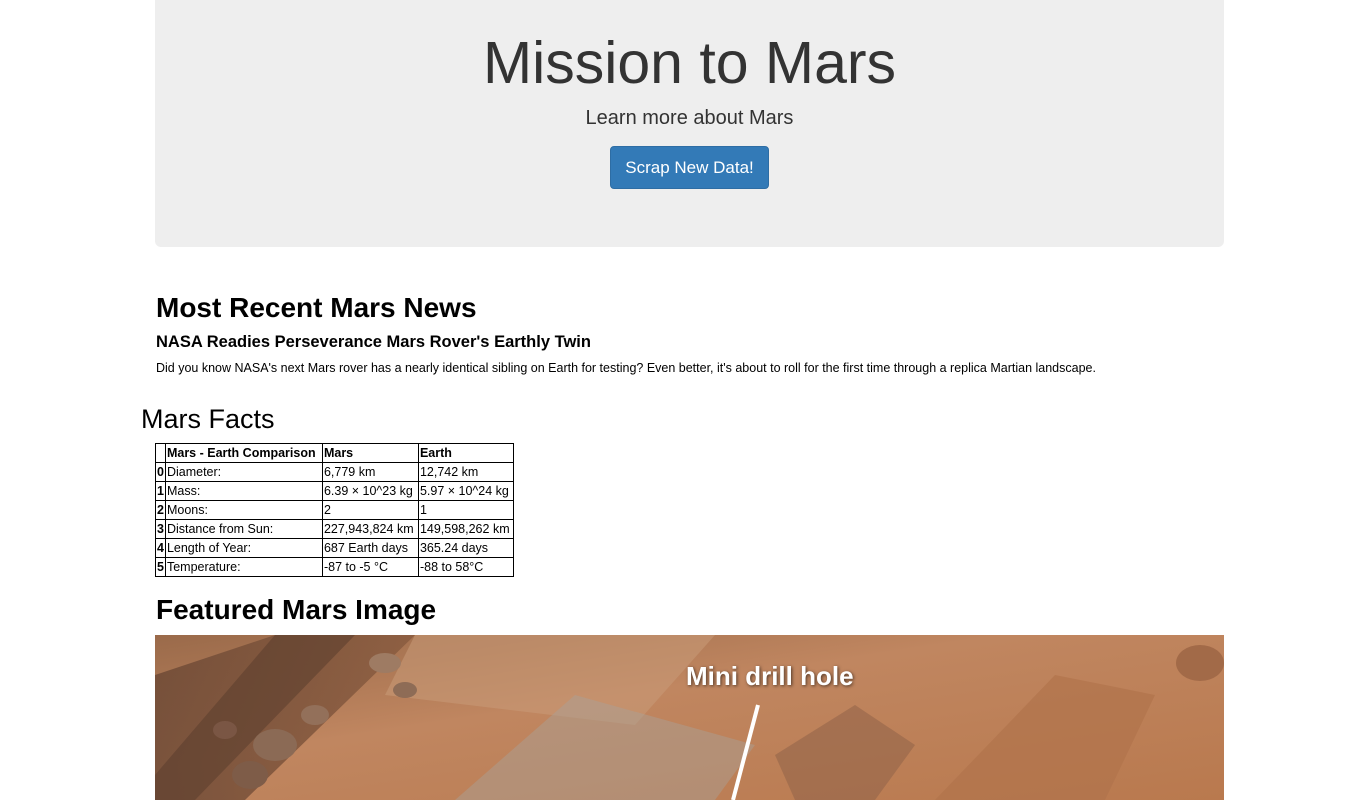 This screenshot has width=1350, height=800. What do you see at coordinates (160, 529) in the screenshot?
I see `table-cell: 3` at bounding box center [160, 529].